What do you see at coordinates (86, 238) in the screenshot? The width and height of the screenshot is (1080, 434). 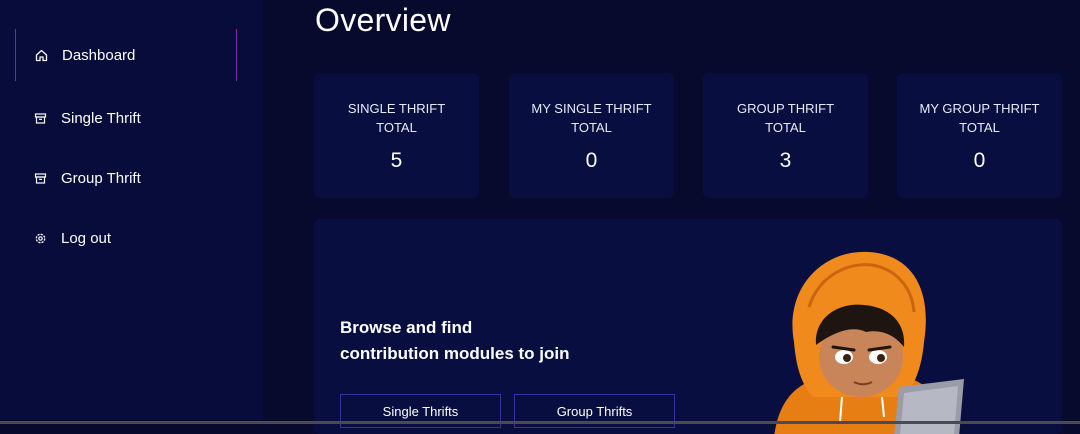 I see `sidebar-item-label: Log out` at bounding box center [86, 238].